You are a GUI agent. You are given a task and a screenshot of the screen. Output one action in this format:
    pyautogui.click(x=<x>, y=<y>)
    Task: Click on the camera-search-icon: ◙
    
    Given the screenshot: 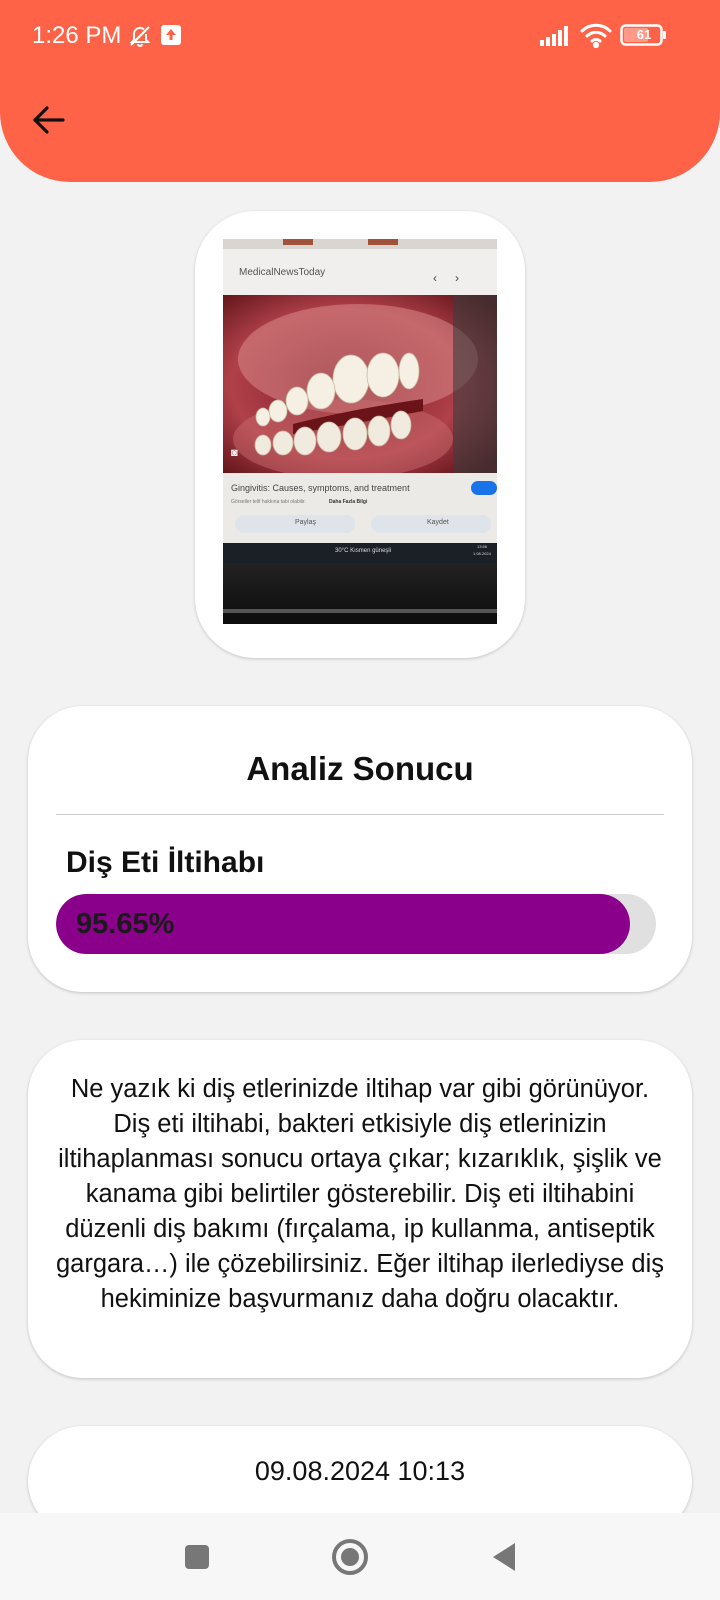 What is the action you would take?
    pyautogui.click(x=234, y=453)
    